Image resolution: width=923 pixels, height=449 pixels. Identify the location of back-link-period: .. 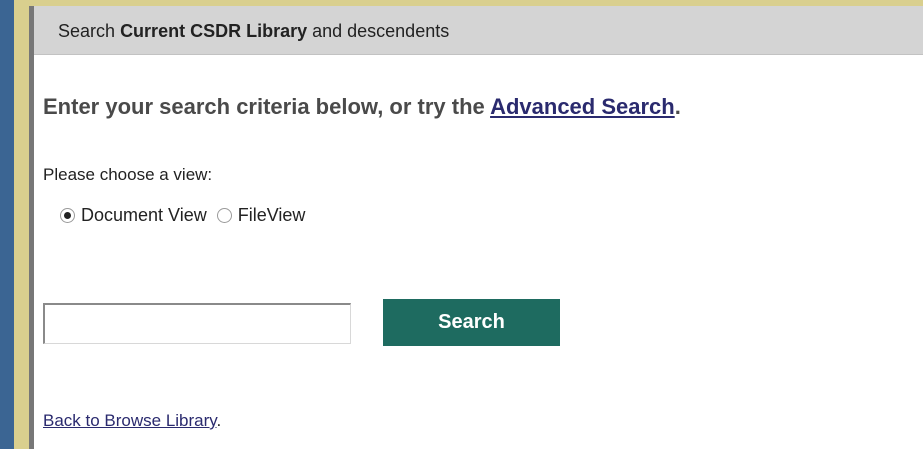
(219, 420).